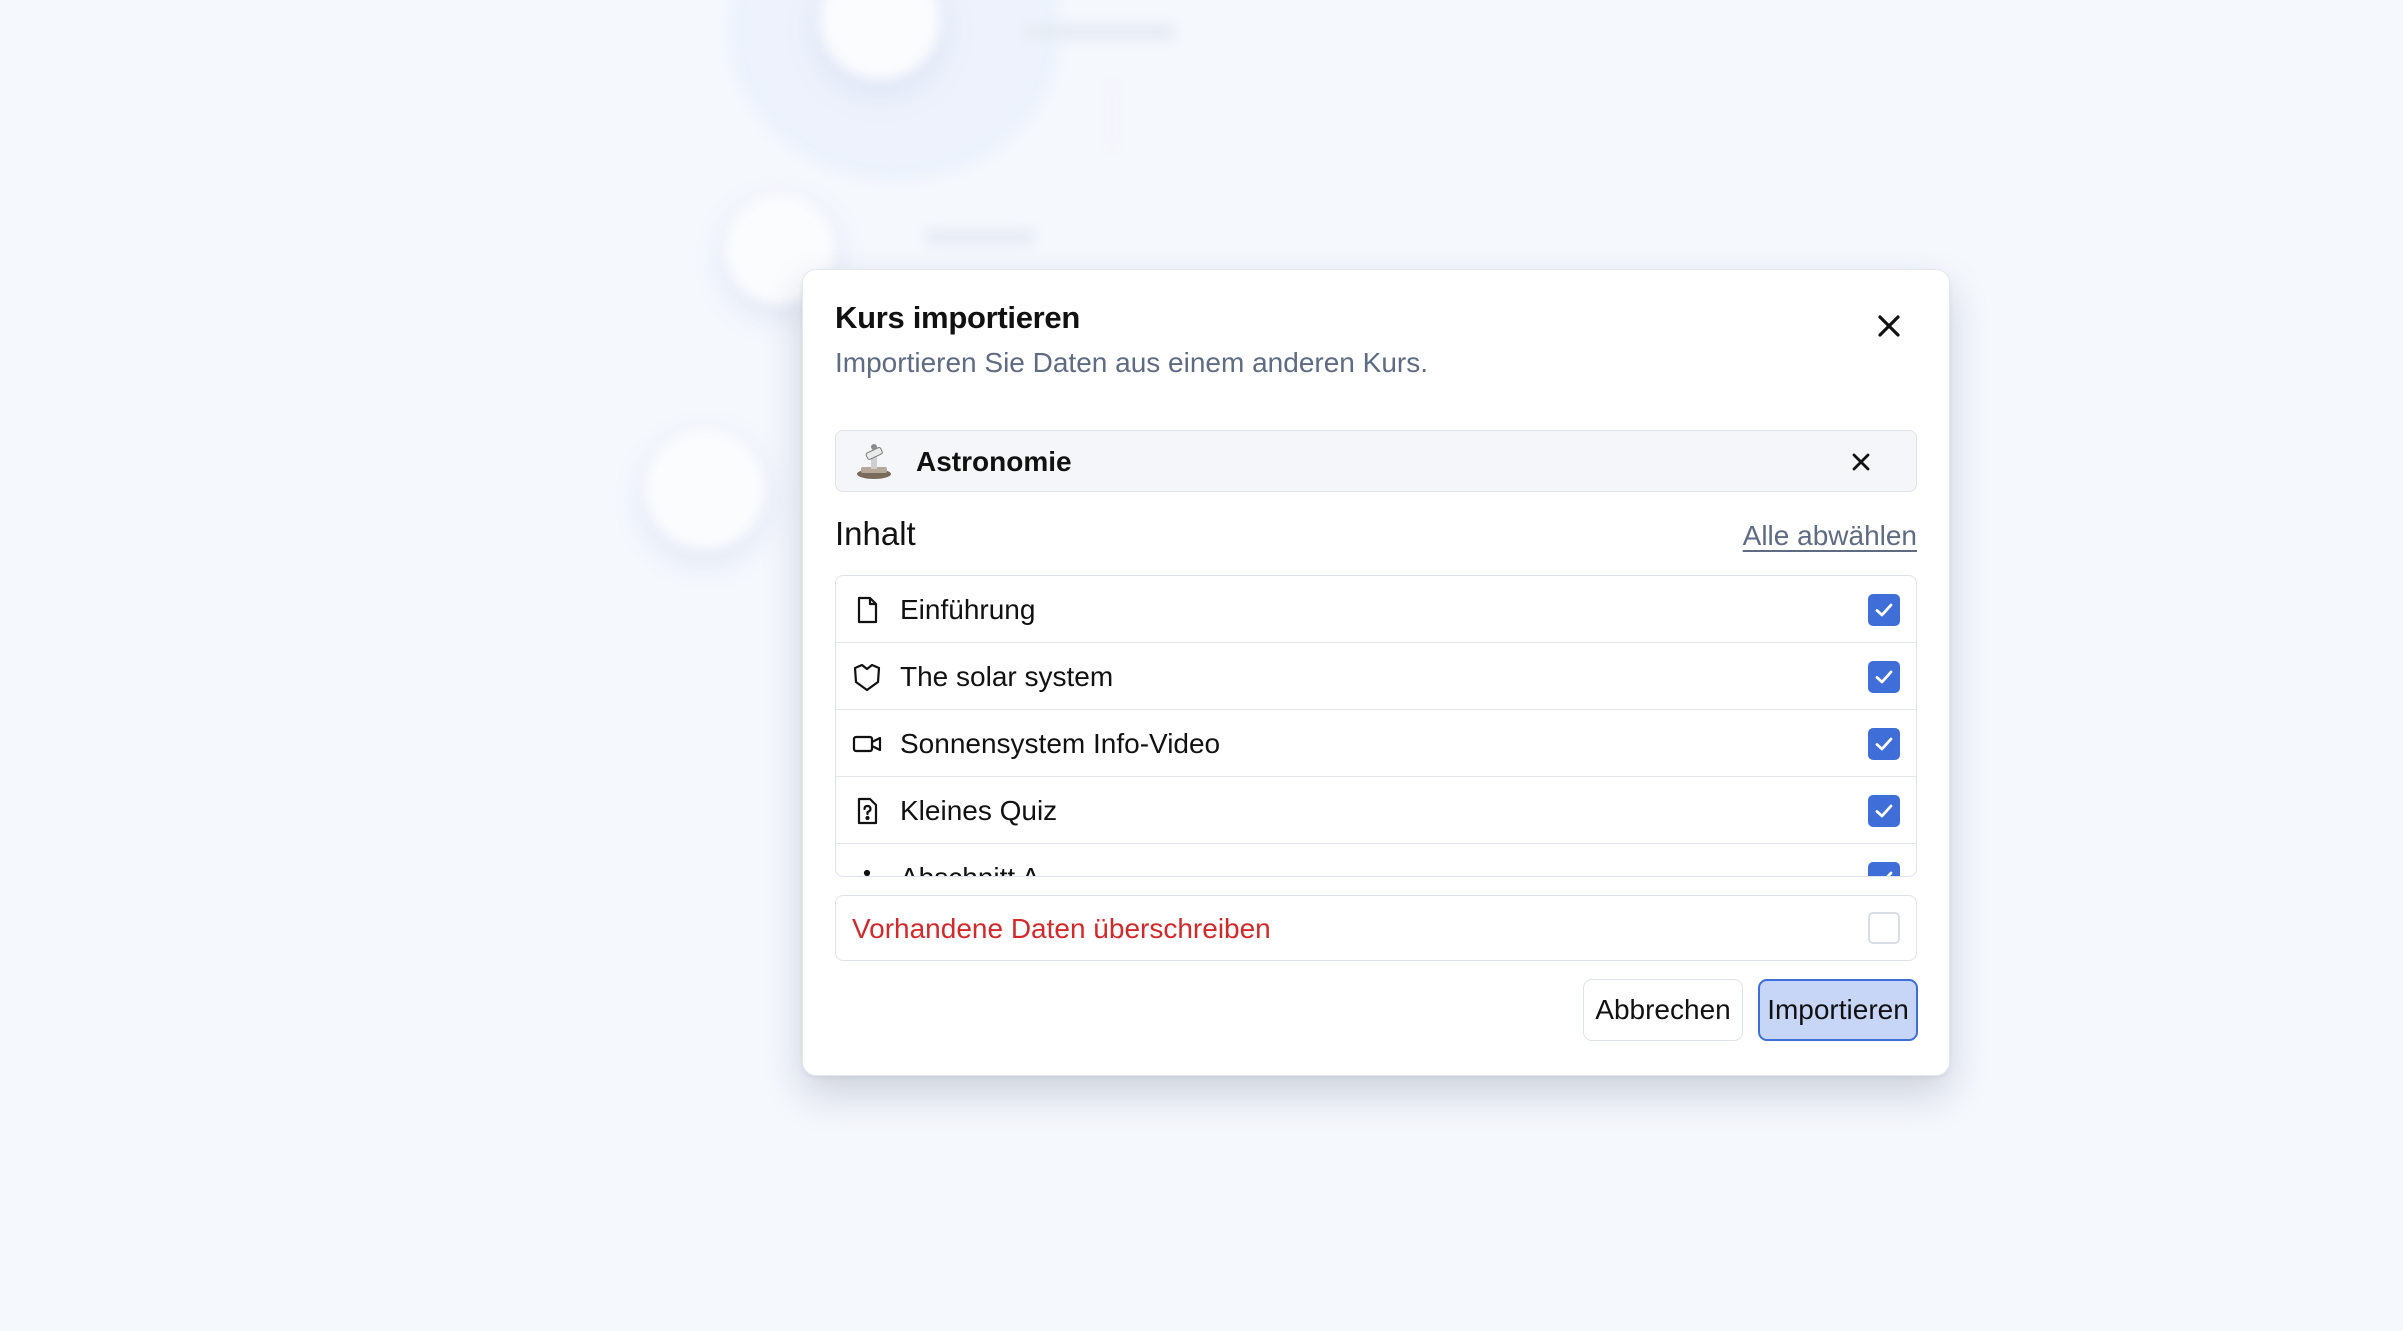  I want to click on list-item-label: Einführung, so click(968, 609).